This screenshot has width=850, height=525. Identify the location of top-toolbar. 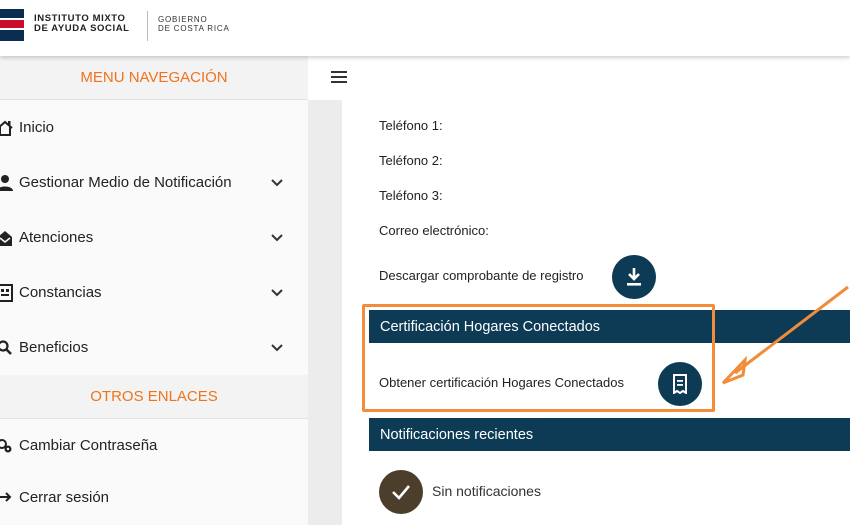
(579, 78).